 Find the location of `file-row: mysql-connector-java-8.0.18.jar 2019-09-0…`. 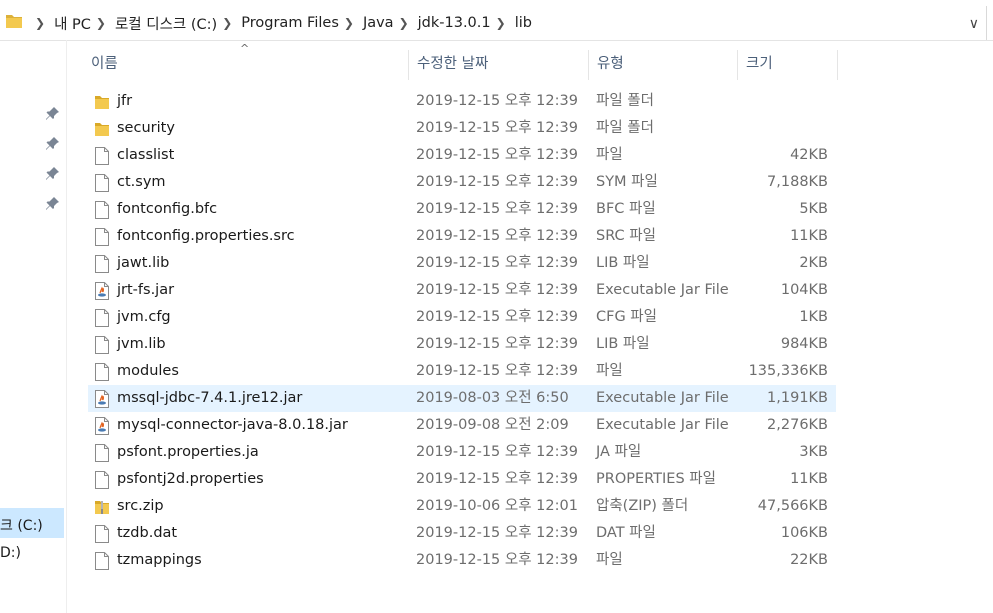

file-row: mysql-connector-java-8.0.18.jar 2019-09-0… is located at coordinates (462, 425).